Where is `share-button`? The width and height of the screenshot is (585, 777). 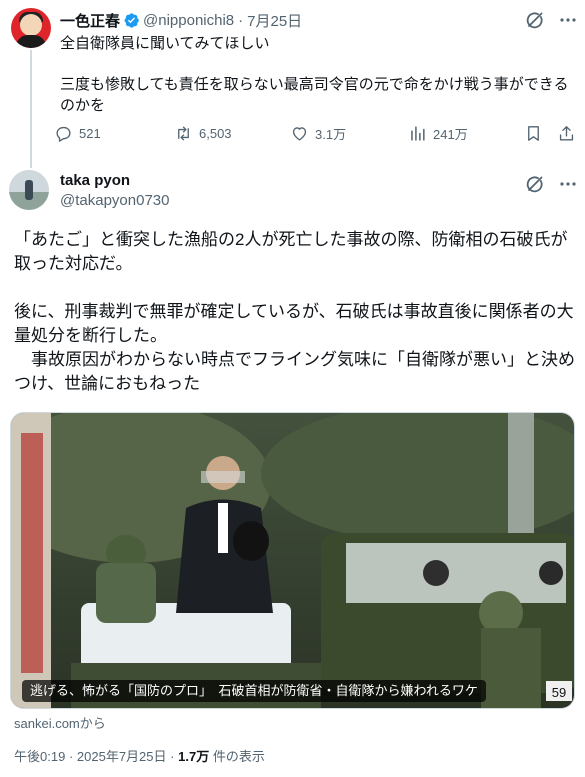
share-button is located at coordinates (566, 133).